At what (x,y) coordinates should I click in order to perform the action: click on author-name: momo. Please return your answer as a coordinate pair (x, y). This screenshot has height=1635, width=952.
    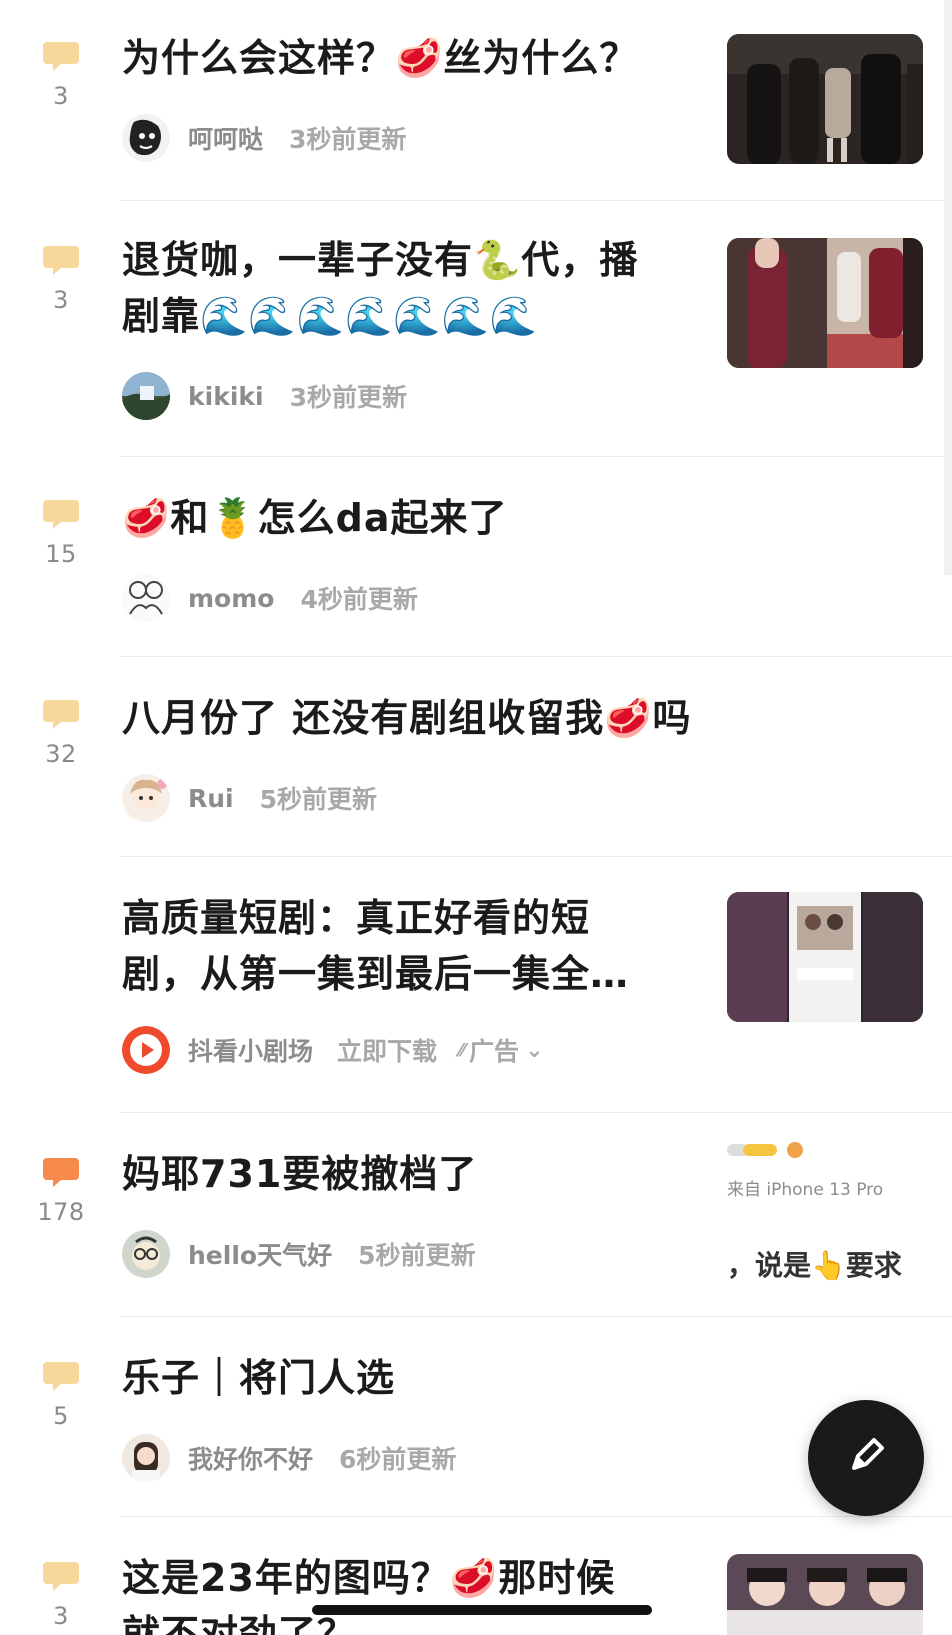
    Looking at the image, I should click on (231, 598).